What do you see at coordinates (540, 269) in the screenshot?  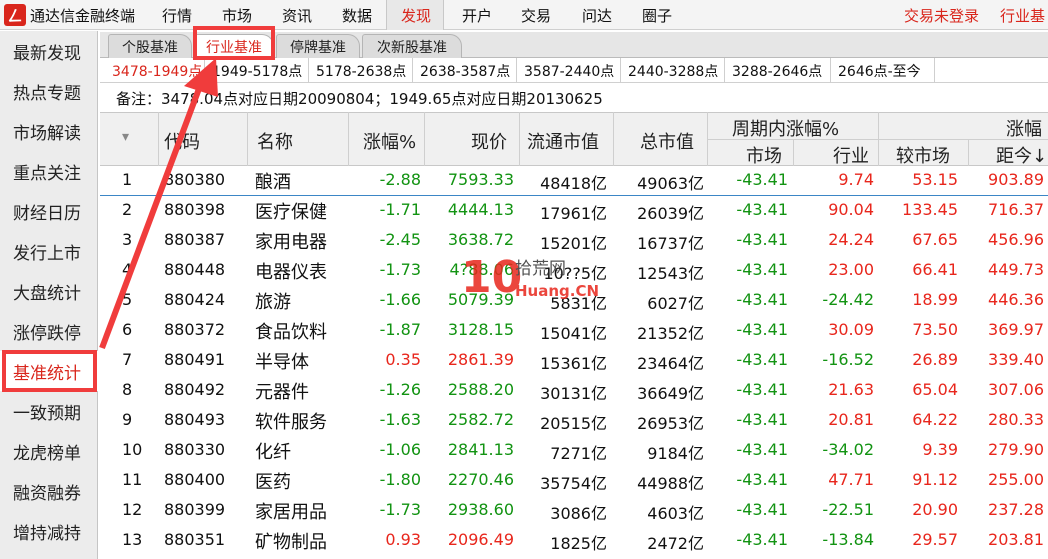 I see `watermark-cn: 拾荒网` at bounding box center [540, 269].